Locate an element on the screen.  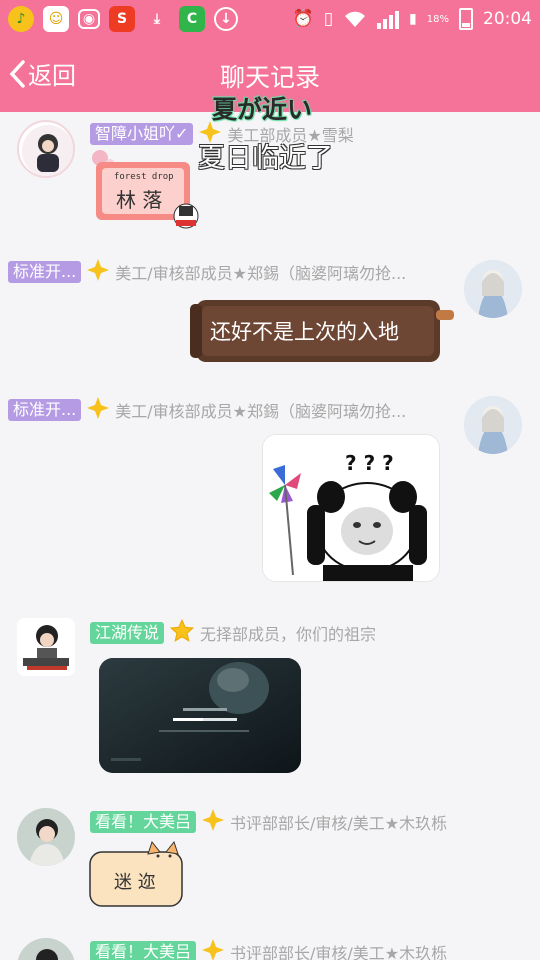
text-bubble: 还好不是上次的入地 is located at coordinates (323, 332).